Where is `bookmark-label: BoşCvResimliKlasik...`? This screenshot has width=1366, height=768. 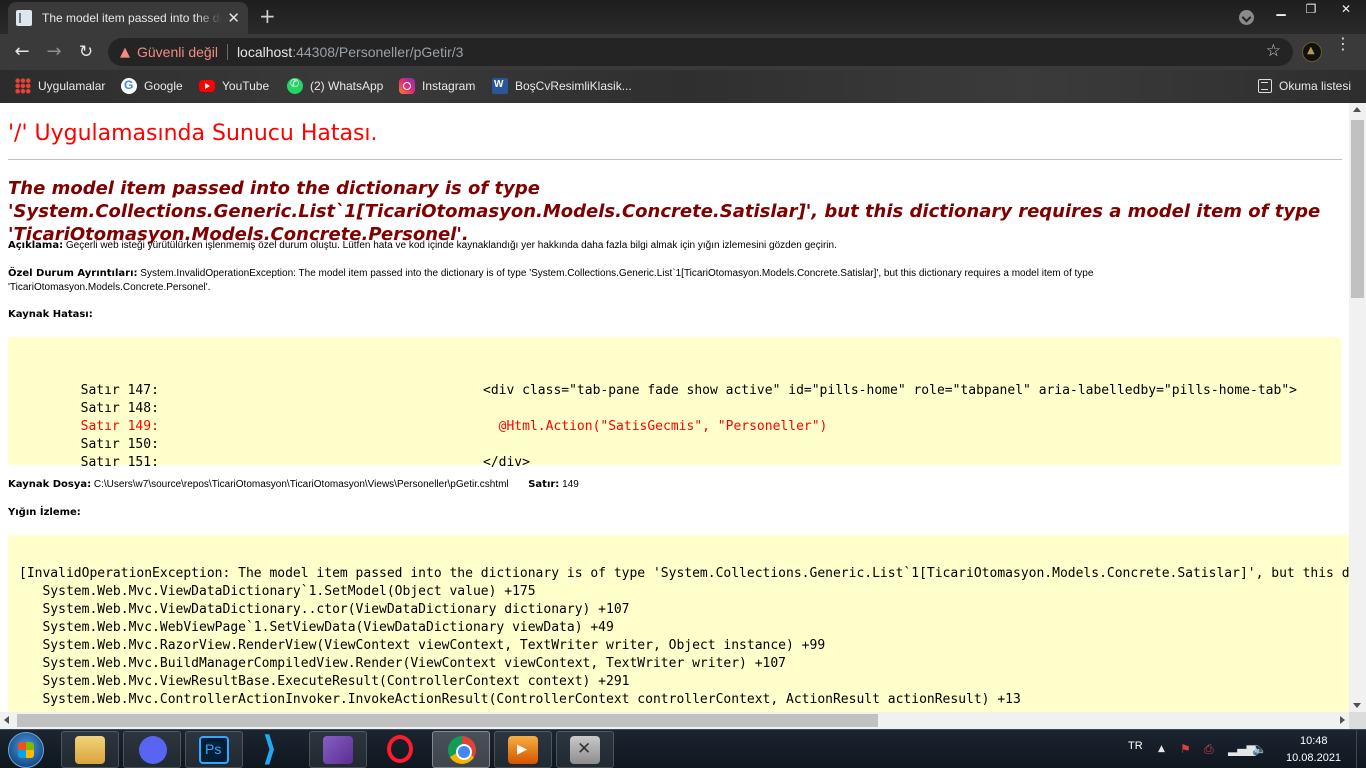 bookmark-label: BoşCvResimliKlasik... is located at coordinates (573, 86).